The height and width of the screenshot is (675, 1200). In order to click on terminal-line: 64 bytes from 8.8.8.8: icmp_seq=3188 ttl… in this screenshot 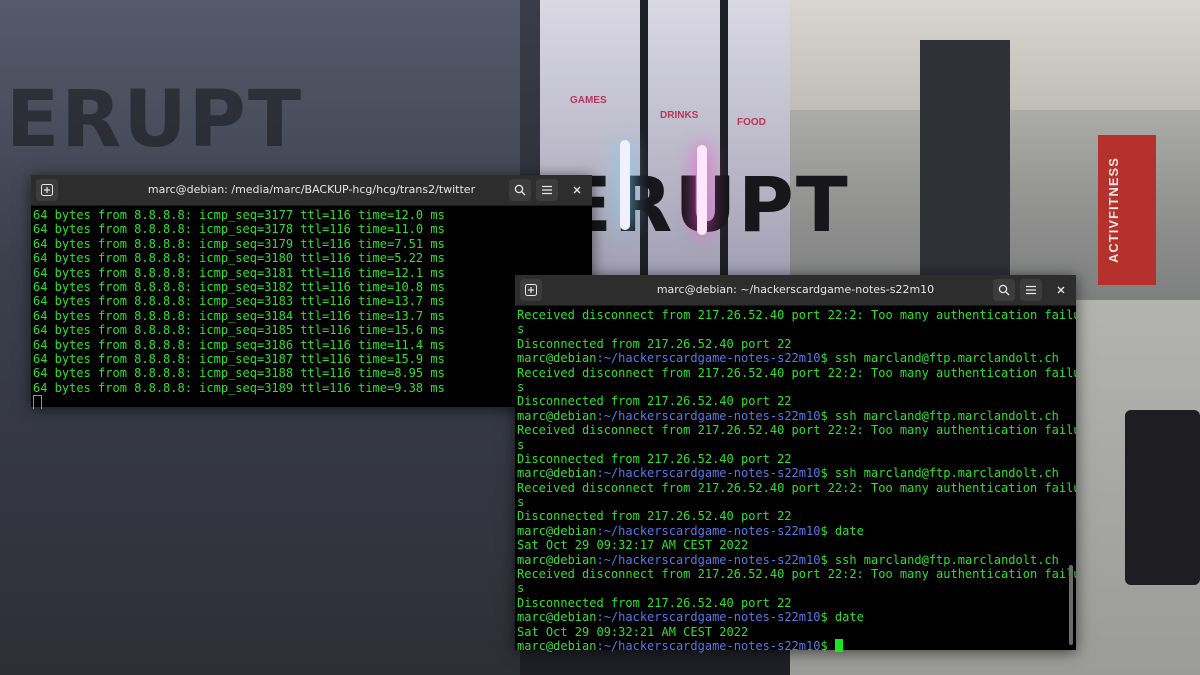, I will do `click(239, 373)`.